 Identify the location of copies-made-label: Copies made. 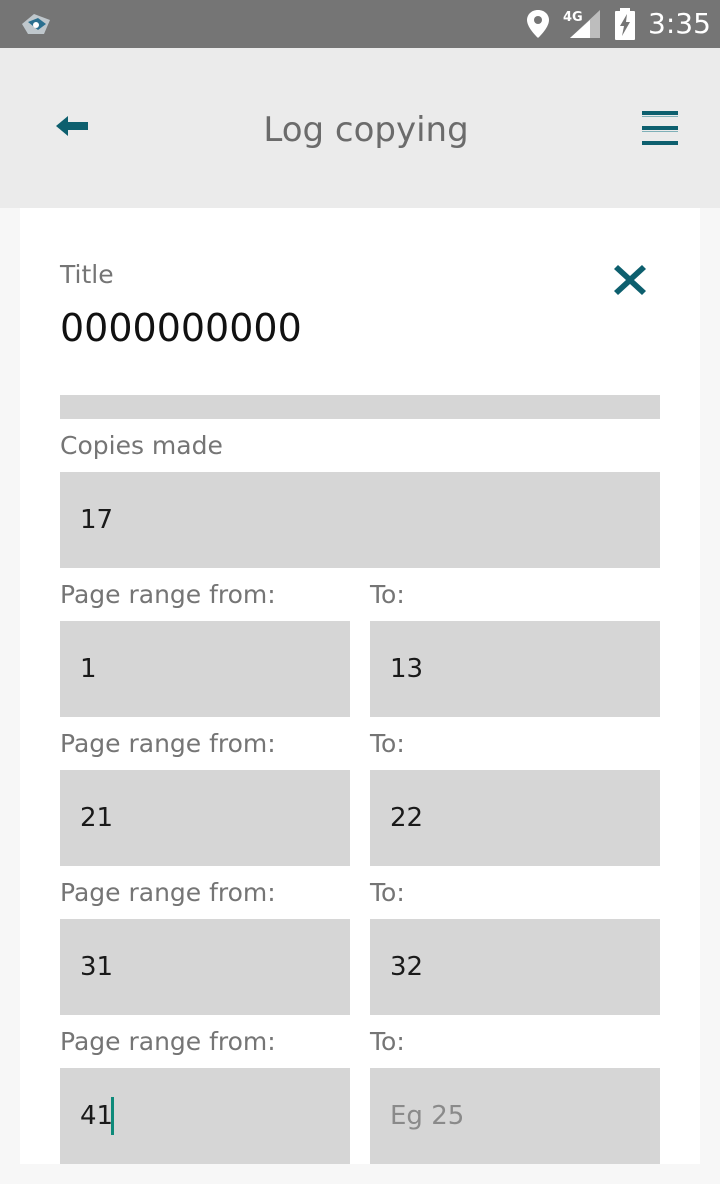
(141, 445).